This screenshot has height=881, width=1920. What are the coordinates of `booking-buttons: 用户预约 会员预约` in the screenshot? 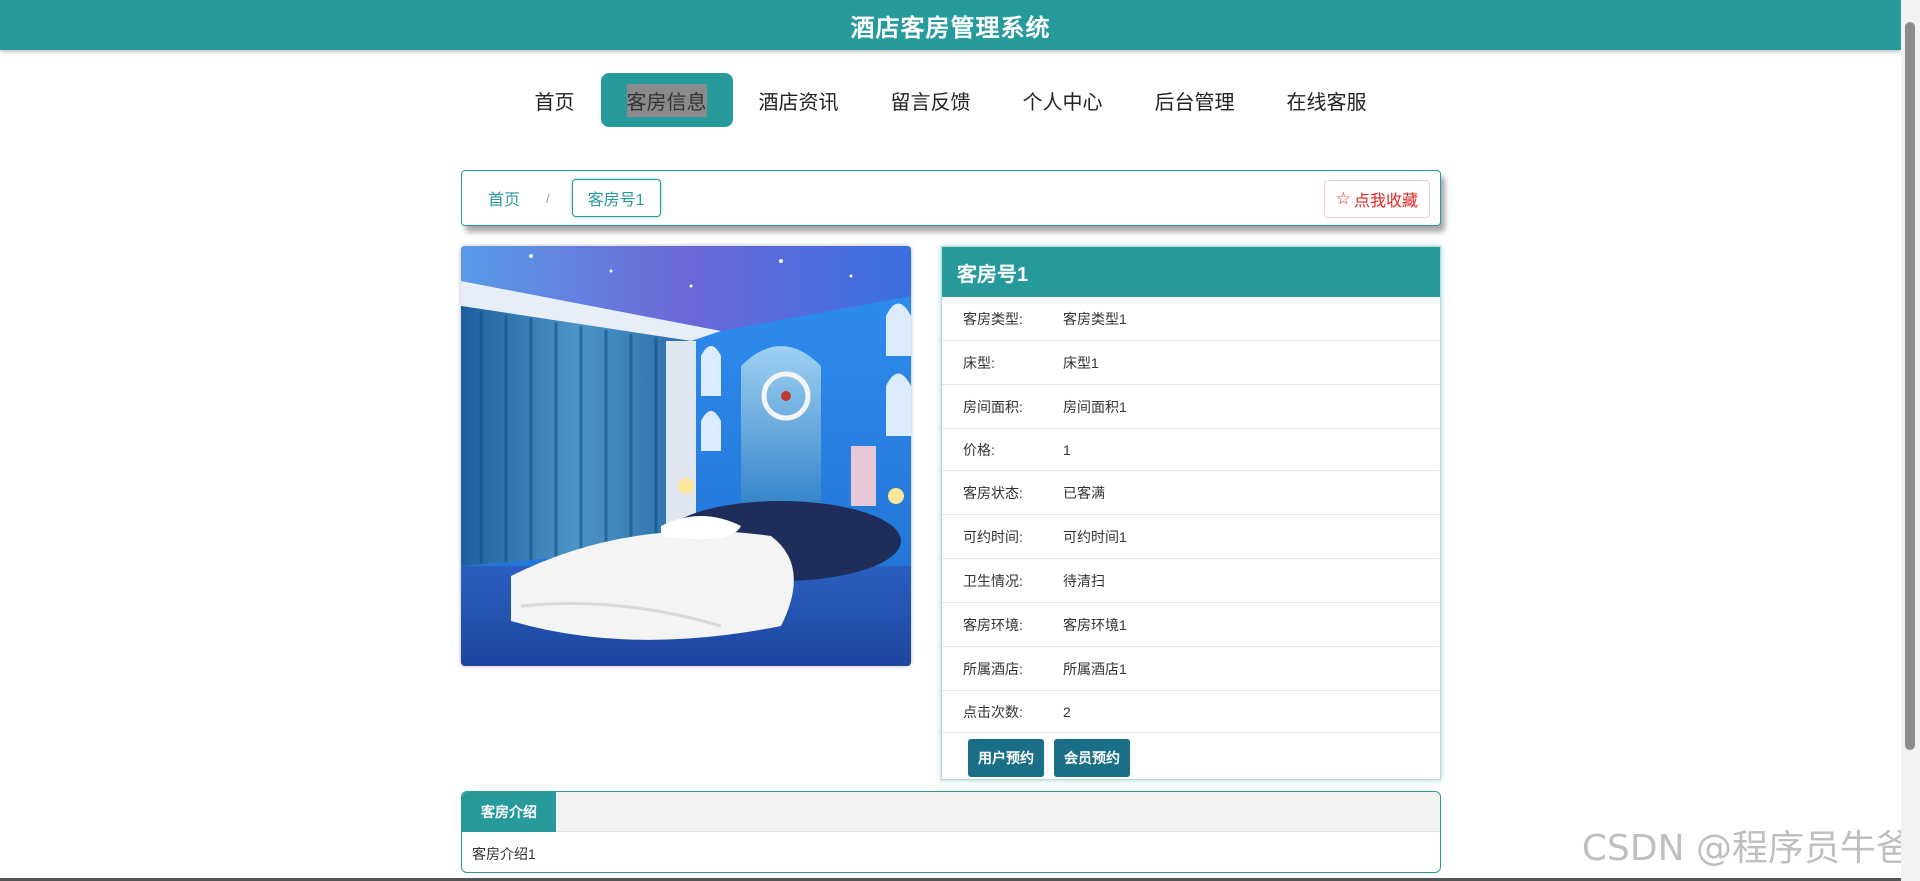 It's located at (1191, 758).